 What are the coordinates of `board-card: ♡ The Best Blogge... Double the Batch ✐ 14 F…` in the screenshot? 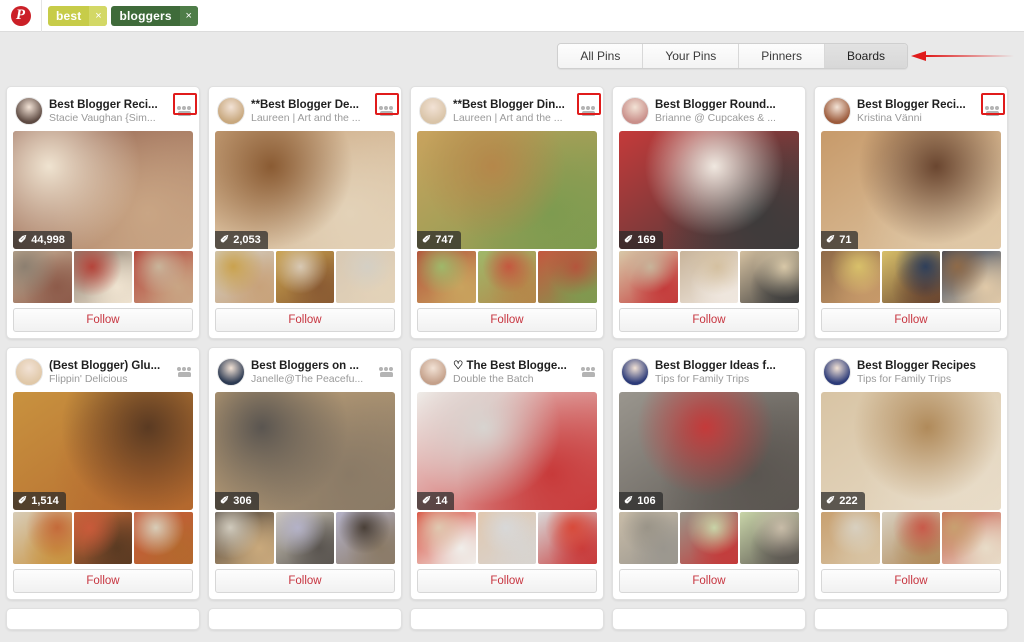 It's located at (507, 473).